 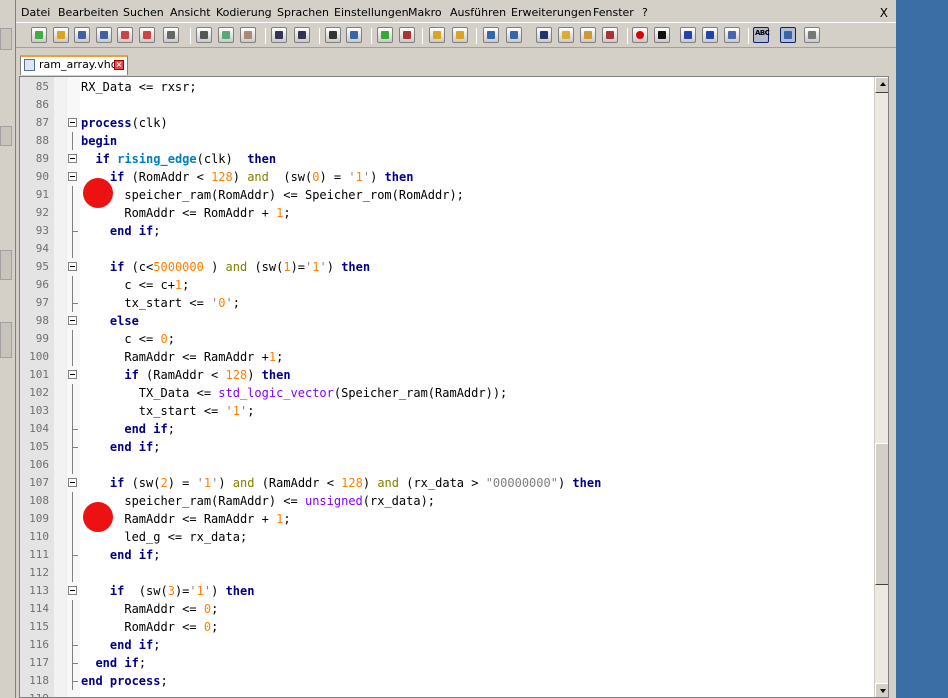 I want to click on indent-guide-icon, so click(x=544, y=35).